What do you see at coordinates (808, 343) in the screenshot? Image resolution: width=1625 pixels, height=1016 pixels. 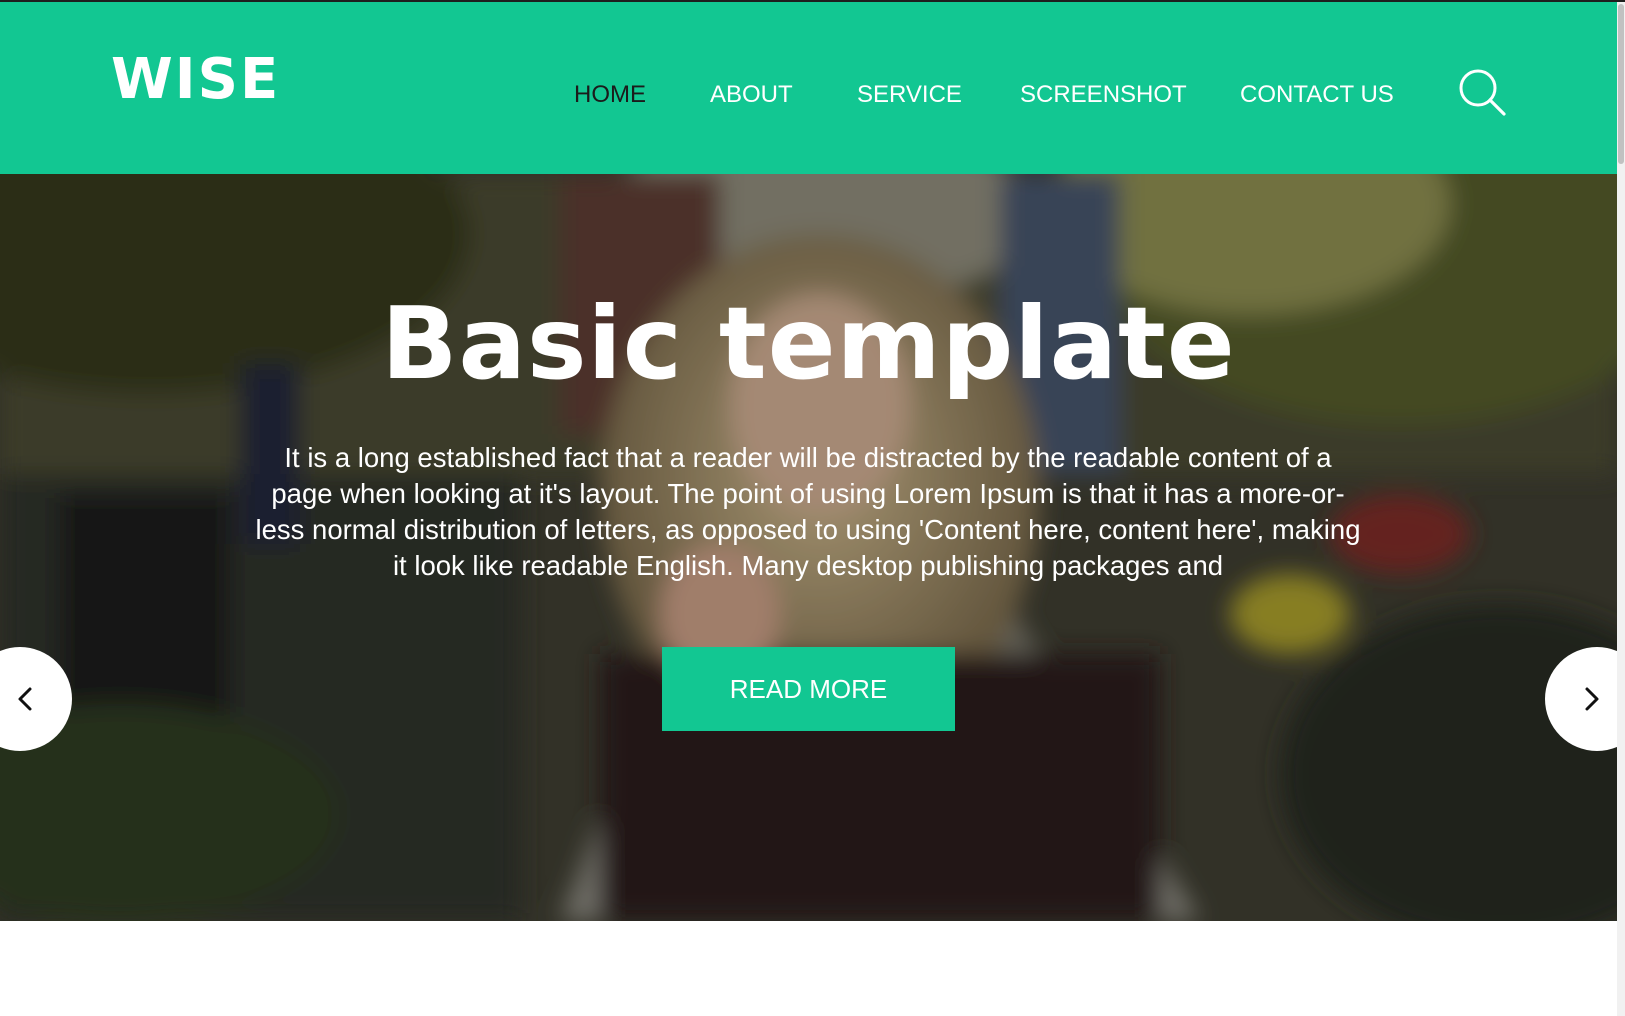 I see `hero-title: Basic template` at bounding box center [808, 343].